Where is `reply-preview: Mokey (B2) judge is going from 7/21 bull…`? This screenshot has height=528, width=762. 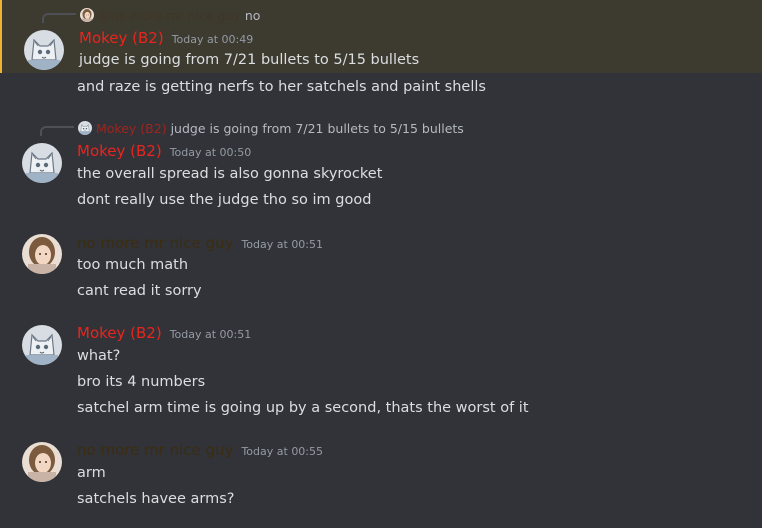 reply-preview: Mokey (B2) judge is going from 7/21 bull… is located at coordinates (271, 128).